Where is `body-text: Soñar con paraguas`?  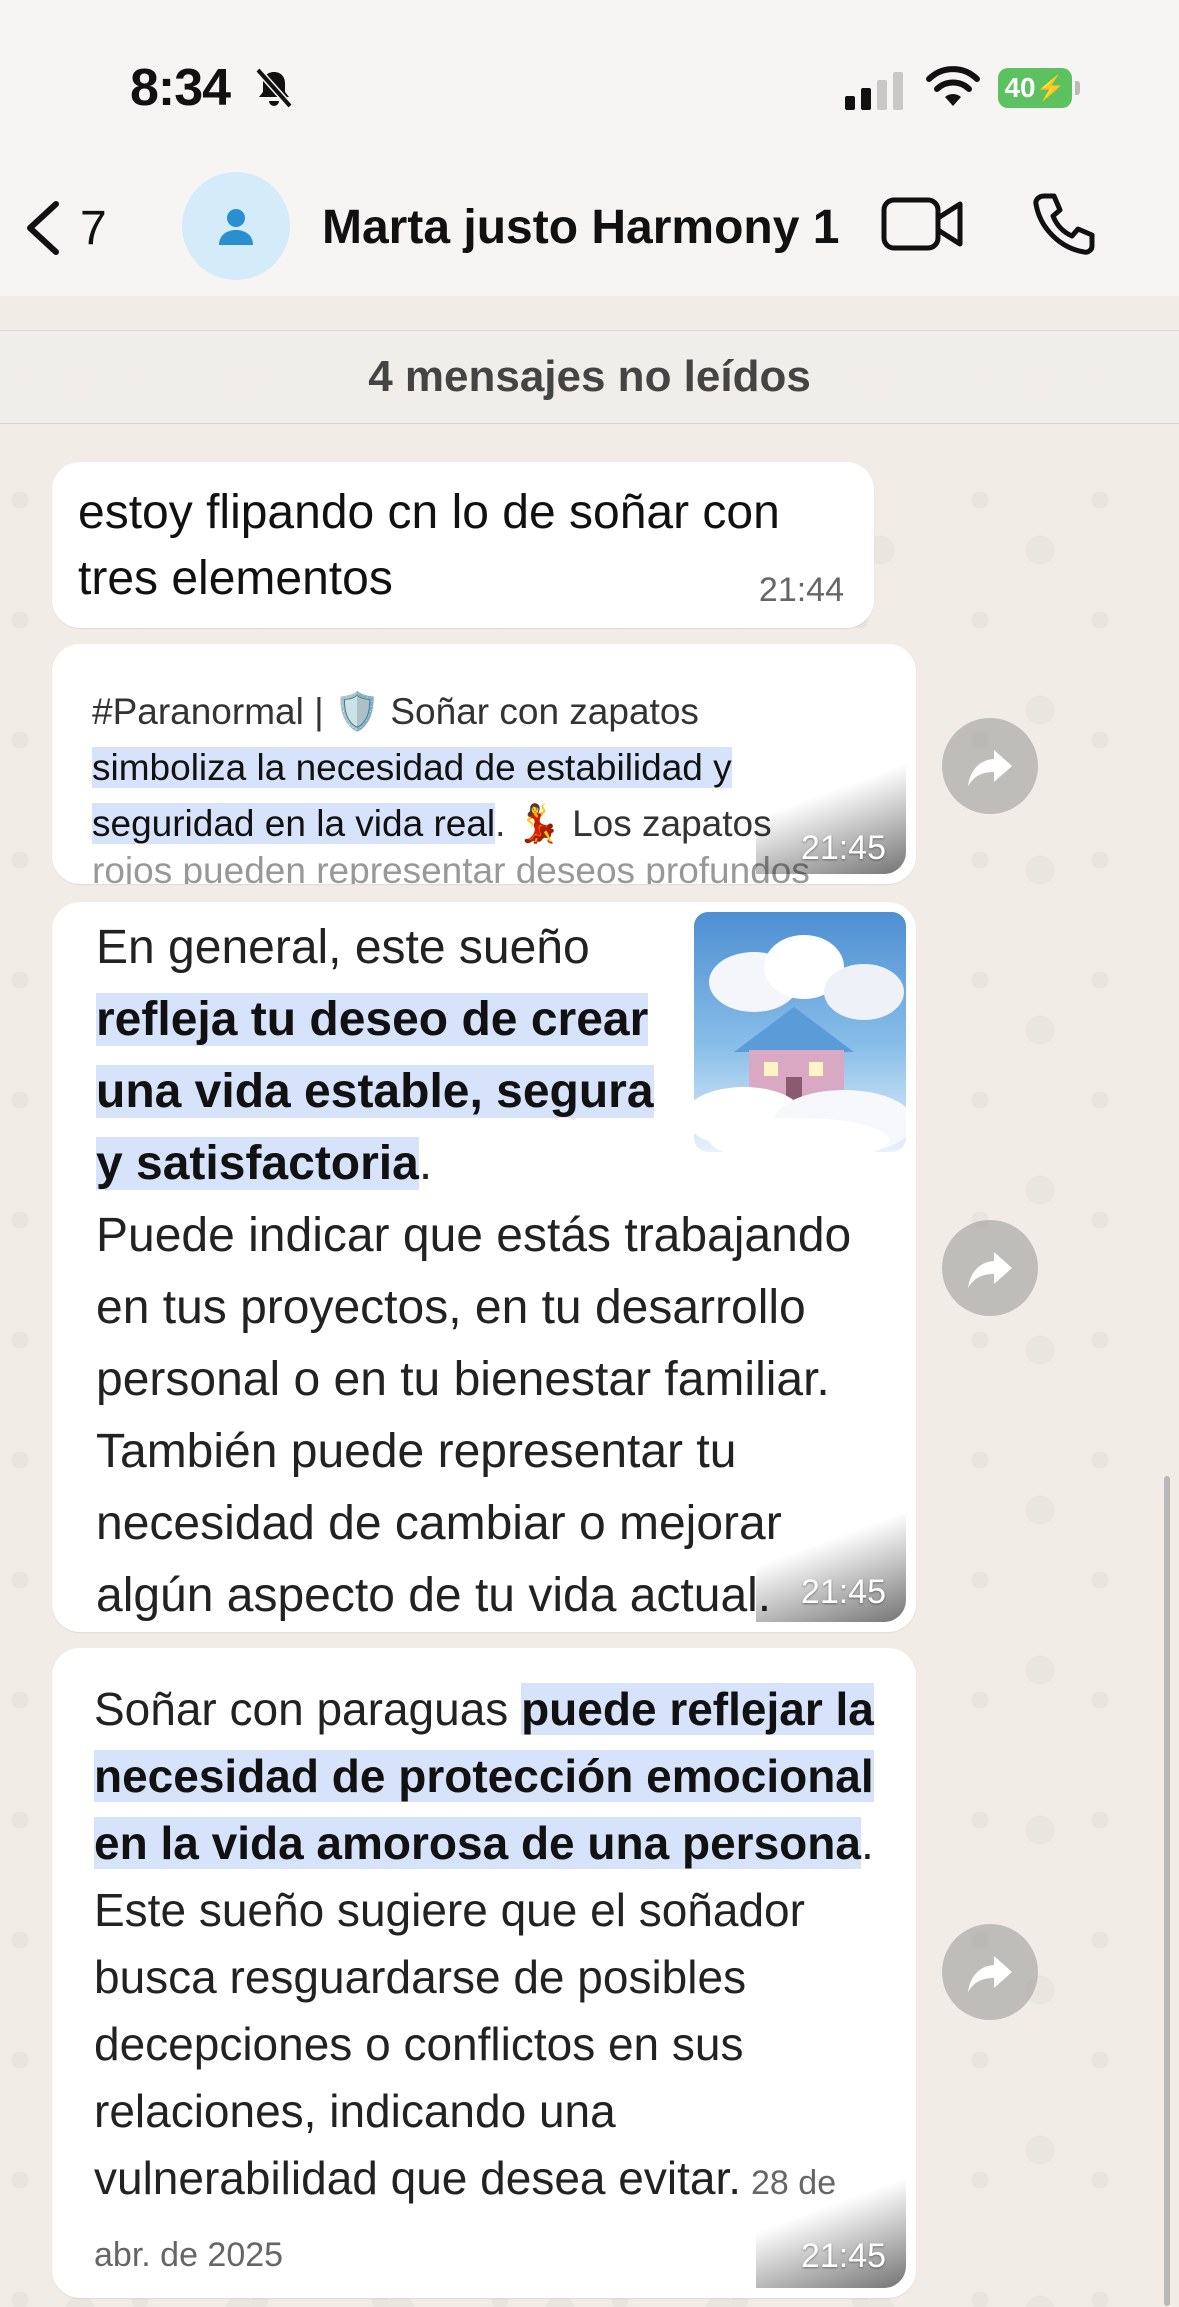
body-text: Soñar con paraguas is located at coordinates (308, 1709).